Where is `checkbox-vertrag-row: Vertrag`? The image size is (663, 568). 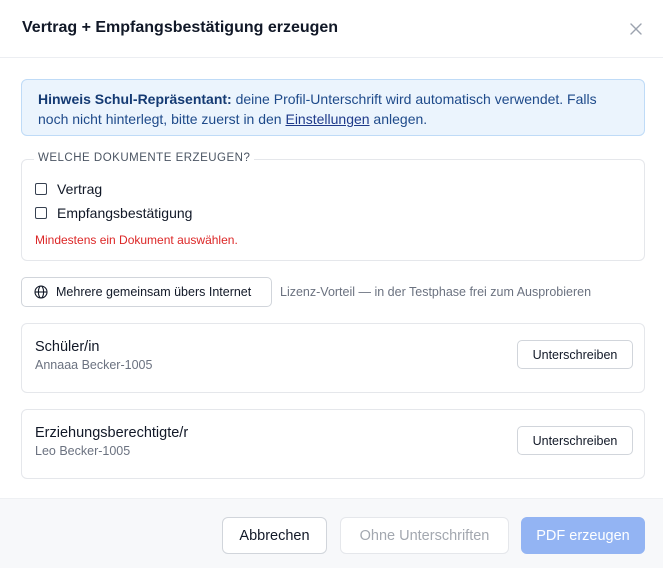
checkbox-vertrag-row: Vertrag is located at coordinates (68, 189).